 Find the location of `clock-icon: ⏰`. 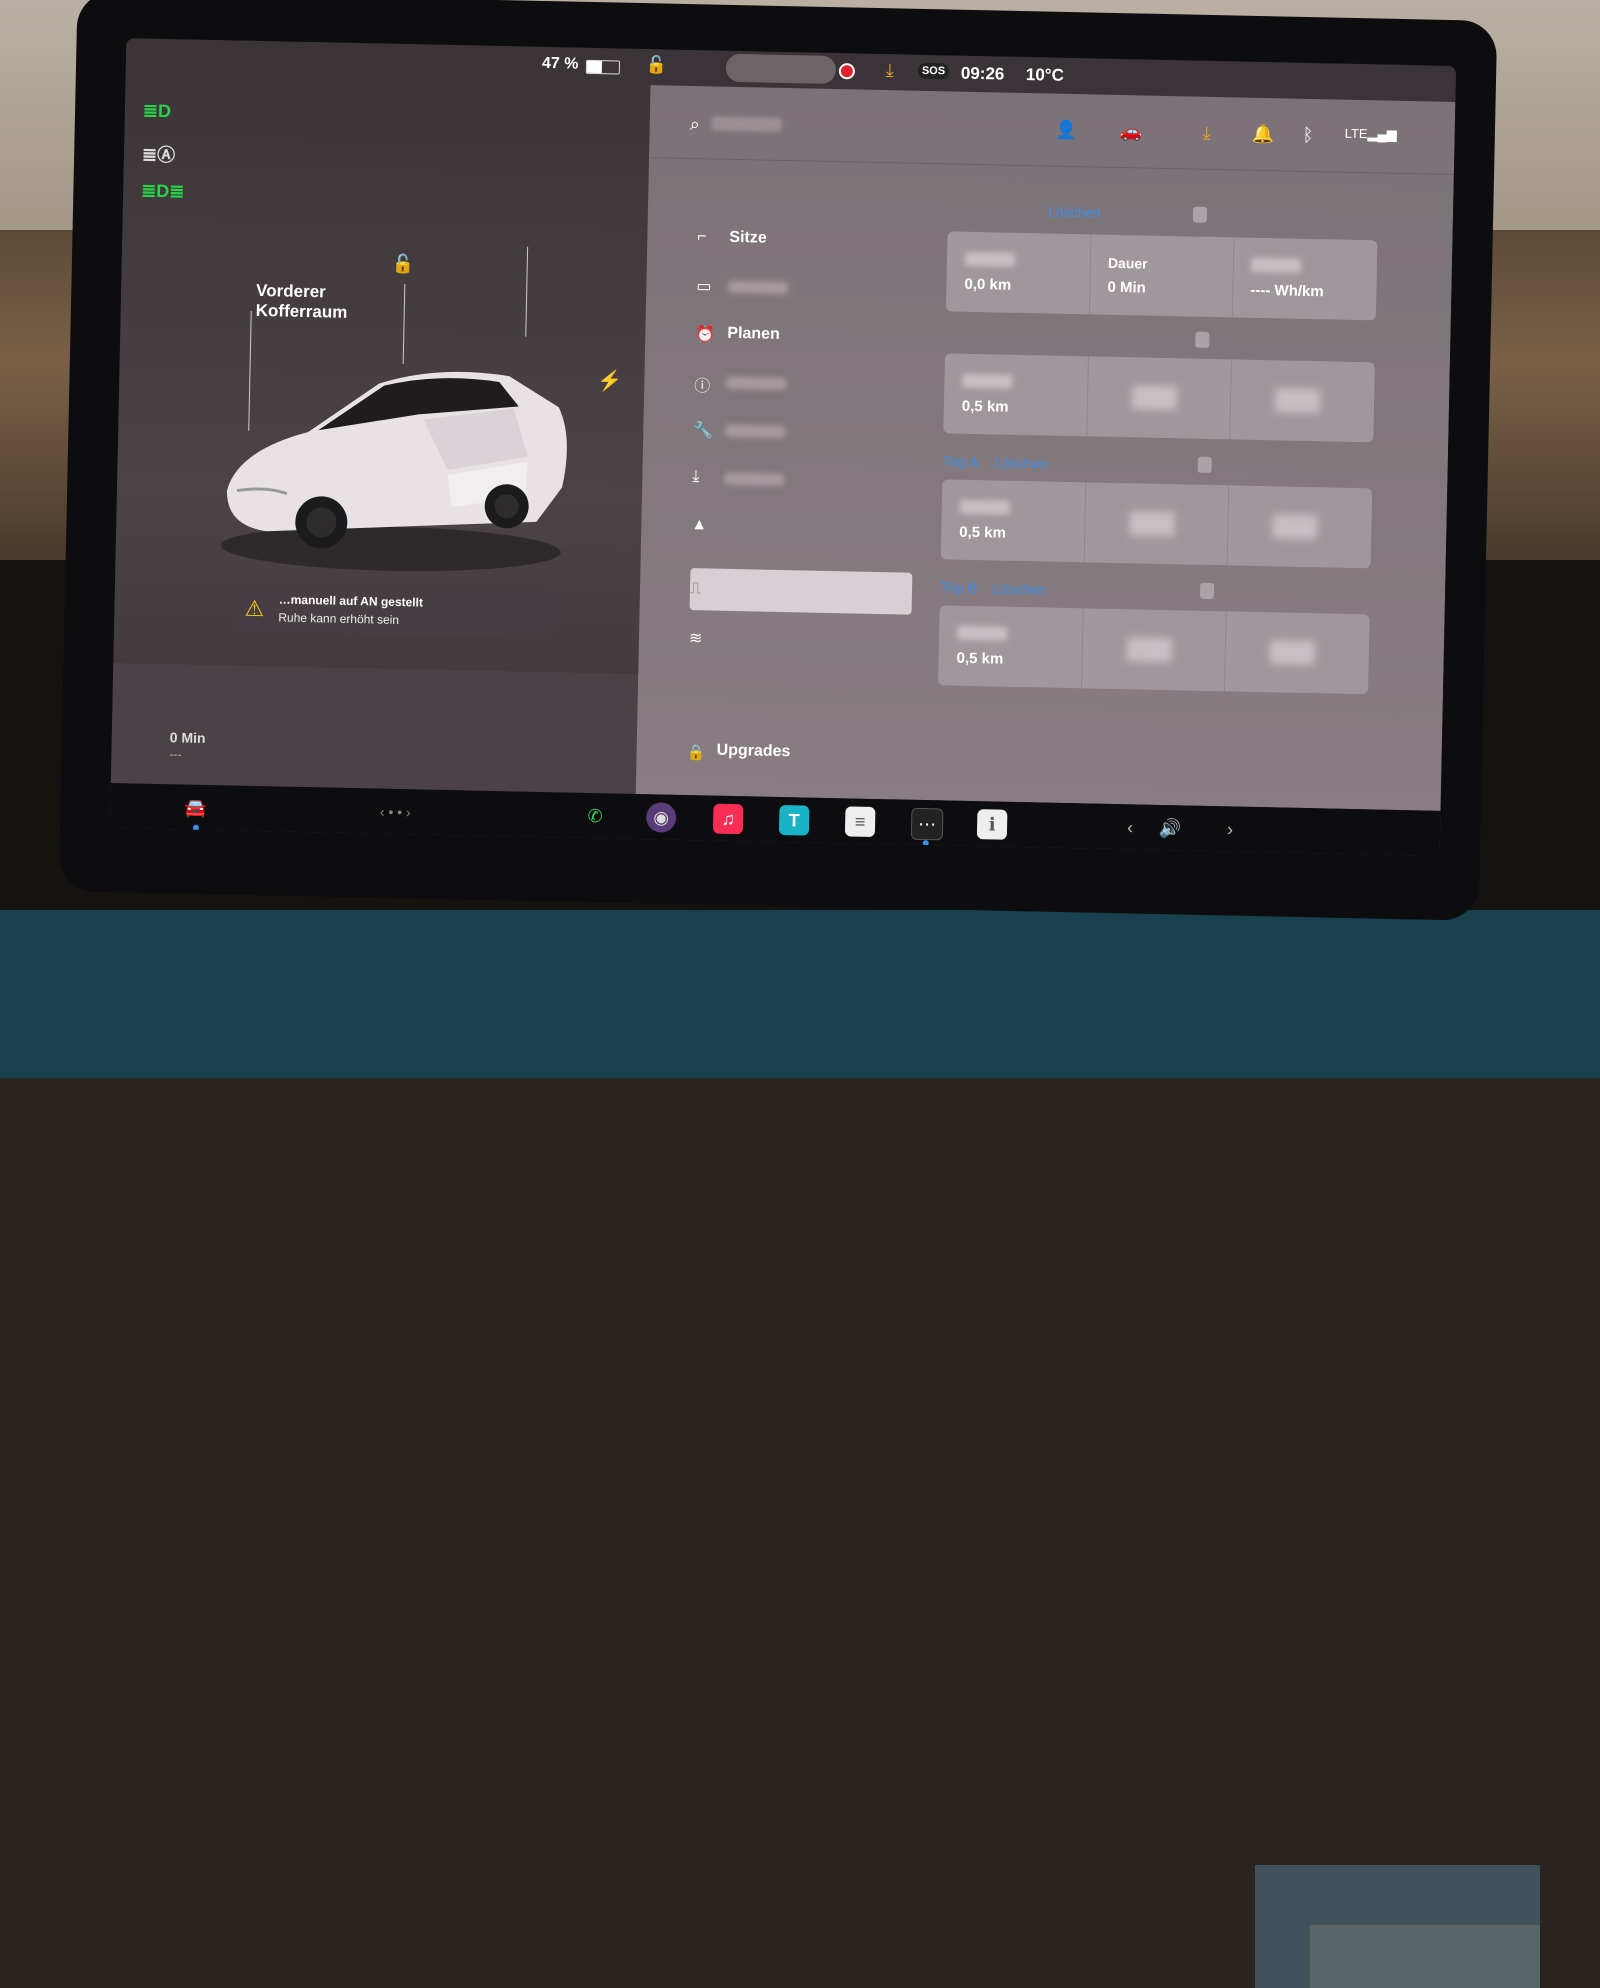

clock-icon: ⏰ is located at coordinates (705, 335).